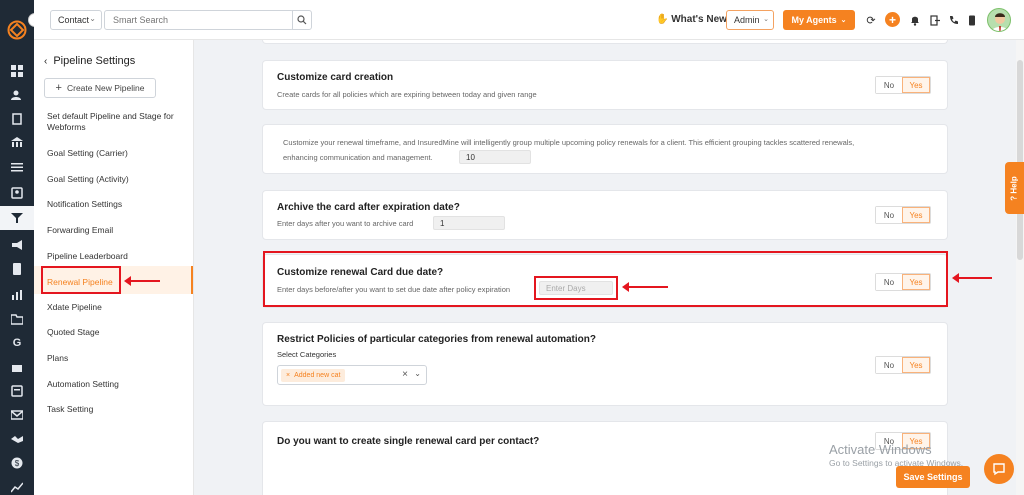 This screenshot has height=495, width=1024. I want to click on archive-yes: Yes, so click(916, 215).